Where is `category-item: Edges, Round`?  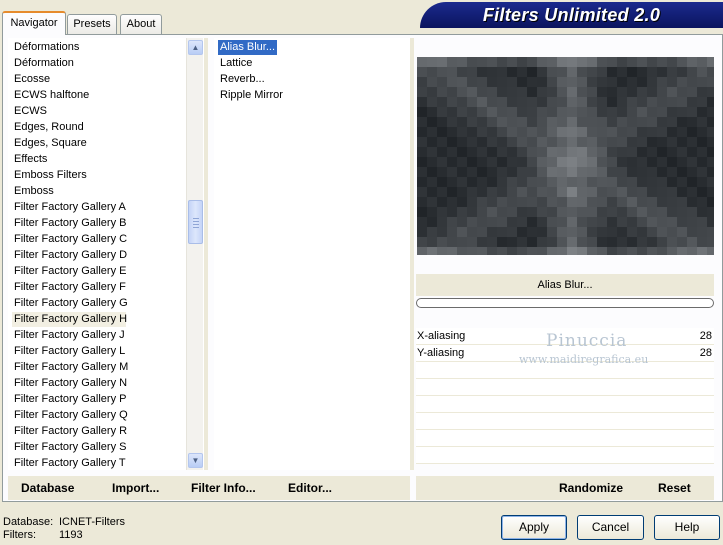
category-item: Edges, Round is located at coordinates (49, 127).